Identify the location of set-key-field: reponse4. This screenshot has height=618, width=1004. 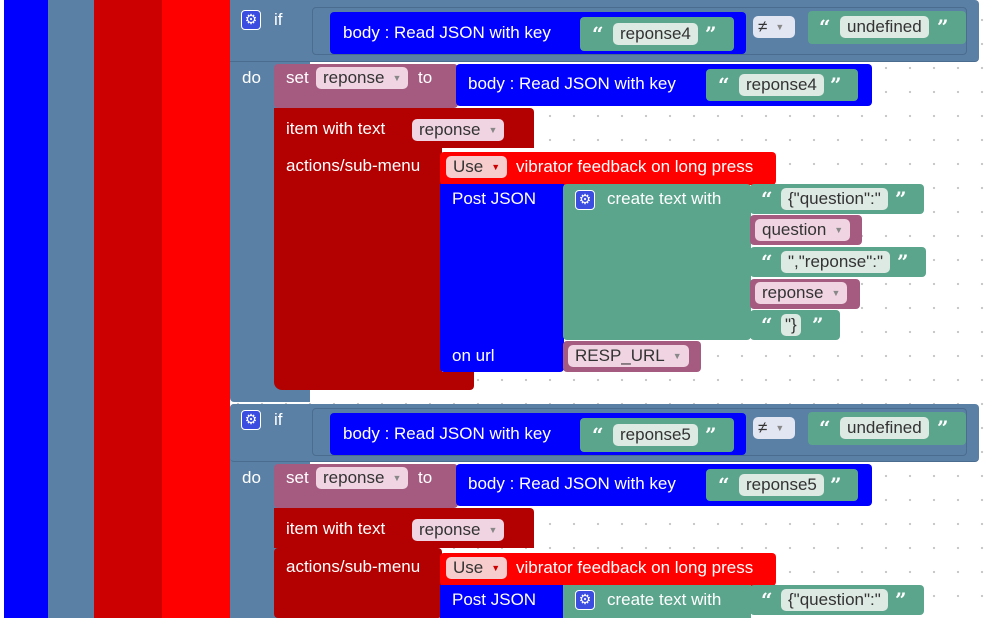
(781, 85).